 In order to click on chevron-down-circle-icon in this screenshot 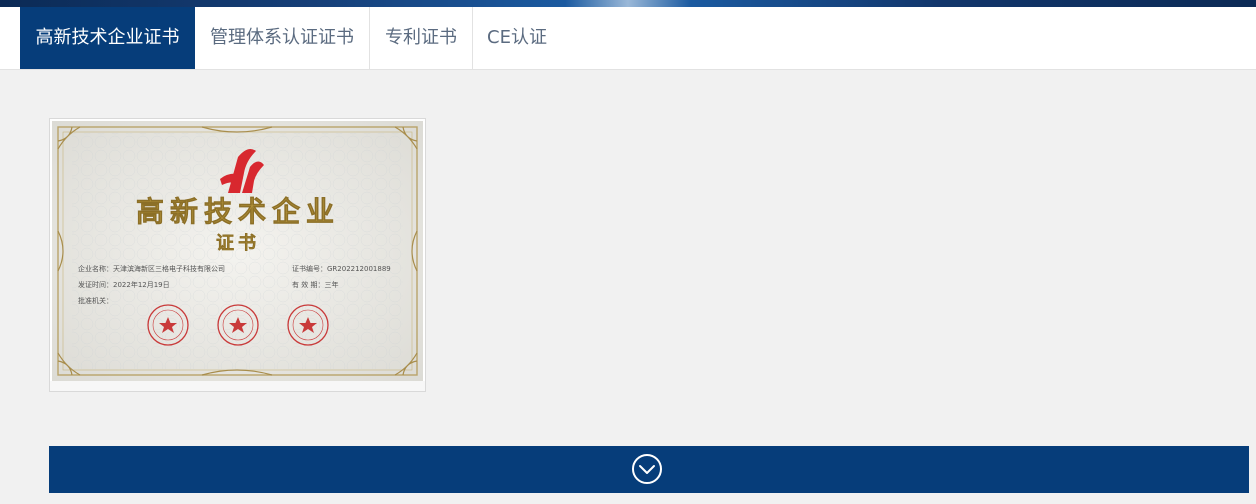, I will do `click(647, 469)`.